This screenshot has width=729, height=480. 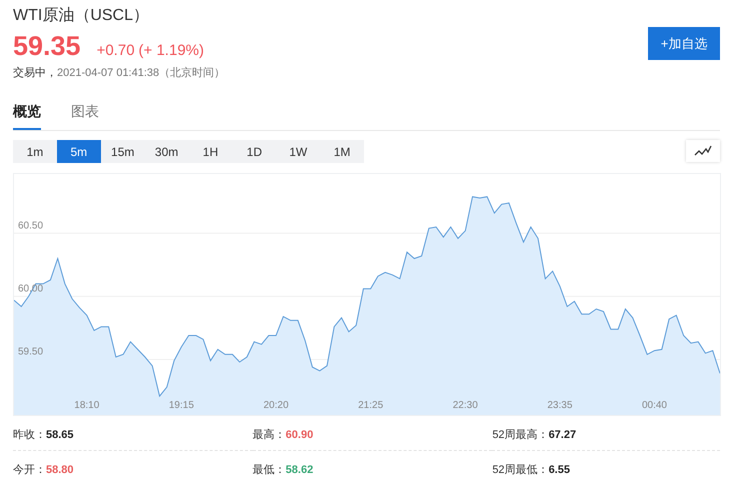 What do you see at coordinates (559, 470) in the screenshot?
I see `stat-value: 6.55` at bounding box center [559, 470].